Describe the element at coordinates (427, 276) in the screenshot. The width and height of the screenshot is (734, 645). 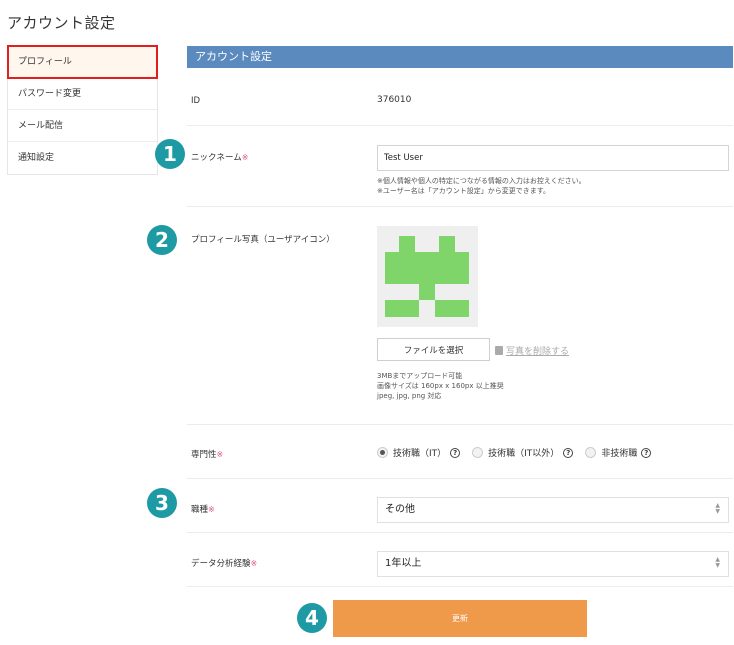
I see `avatar` at that location.